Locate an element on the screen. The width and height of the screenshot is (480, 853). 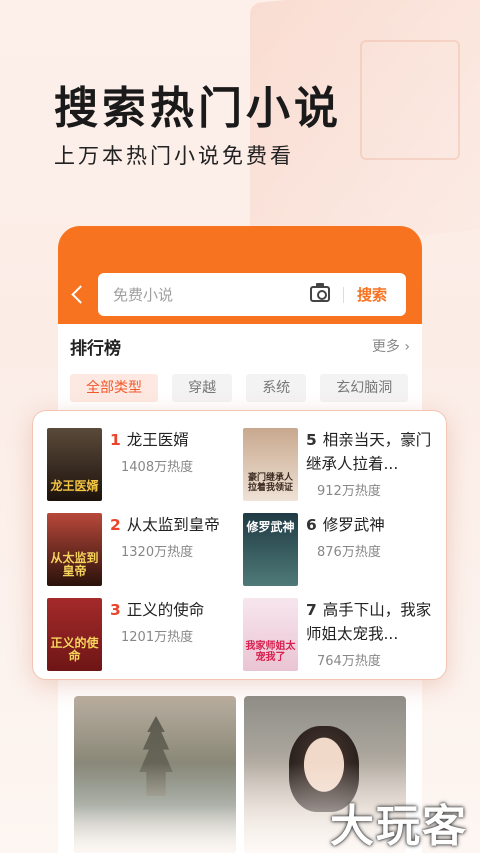
book-item: 从太监到皇帝 2 从太监到皇帝 1320万热度 is located at coordinates (147, 552).